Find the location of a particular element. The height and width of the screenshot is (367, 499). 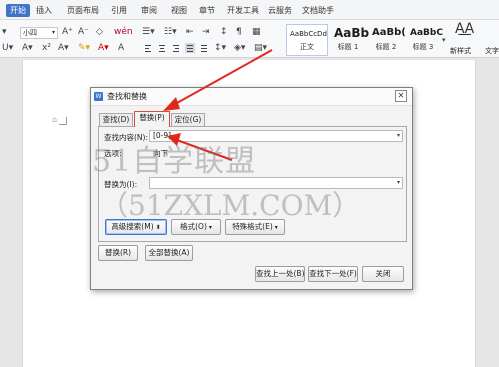

style-label: 正文 is located at coordinates (307, 47).